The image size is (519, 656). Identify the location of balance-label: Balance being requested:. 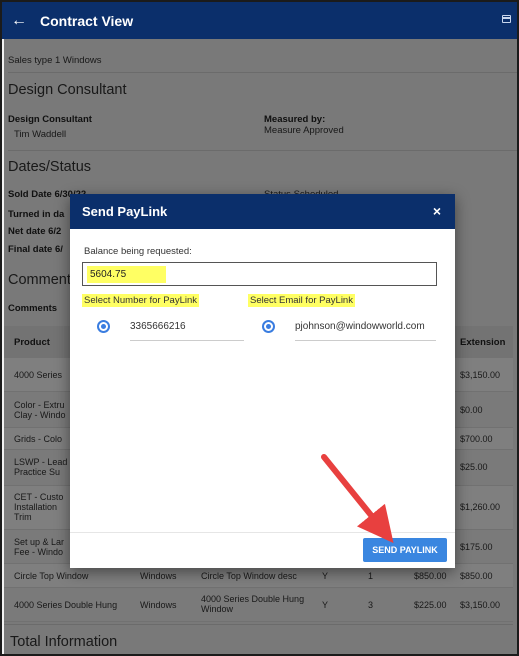
(138, 251).